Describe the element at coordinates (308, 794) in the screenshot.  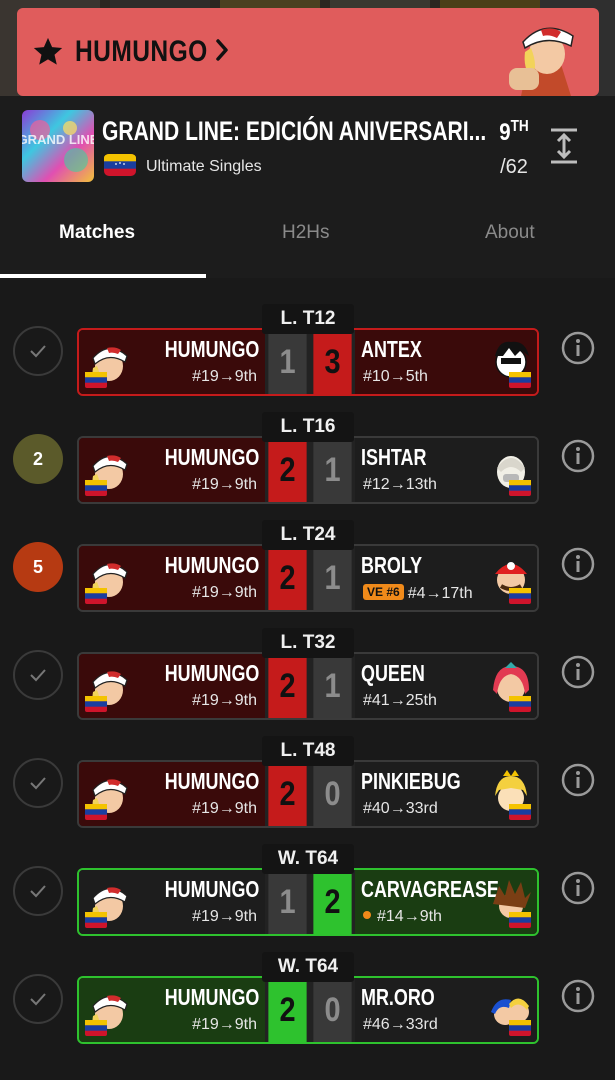
I see `match-card: HUMUNGO #19→9th 2 0 PINKIEBUG #40→33rd` at that location.